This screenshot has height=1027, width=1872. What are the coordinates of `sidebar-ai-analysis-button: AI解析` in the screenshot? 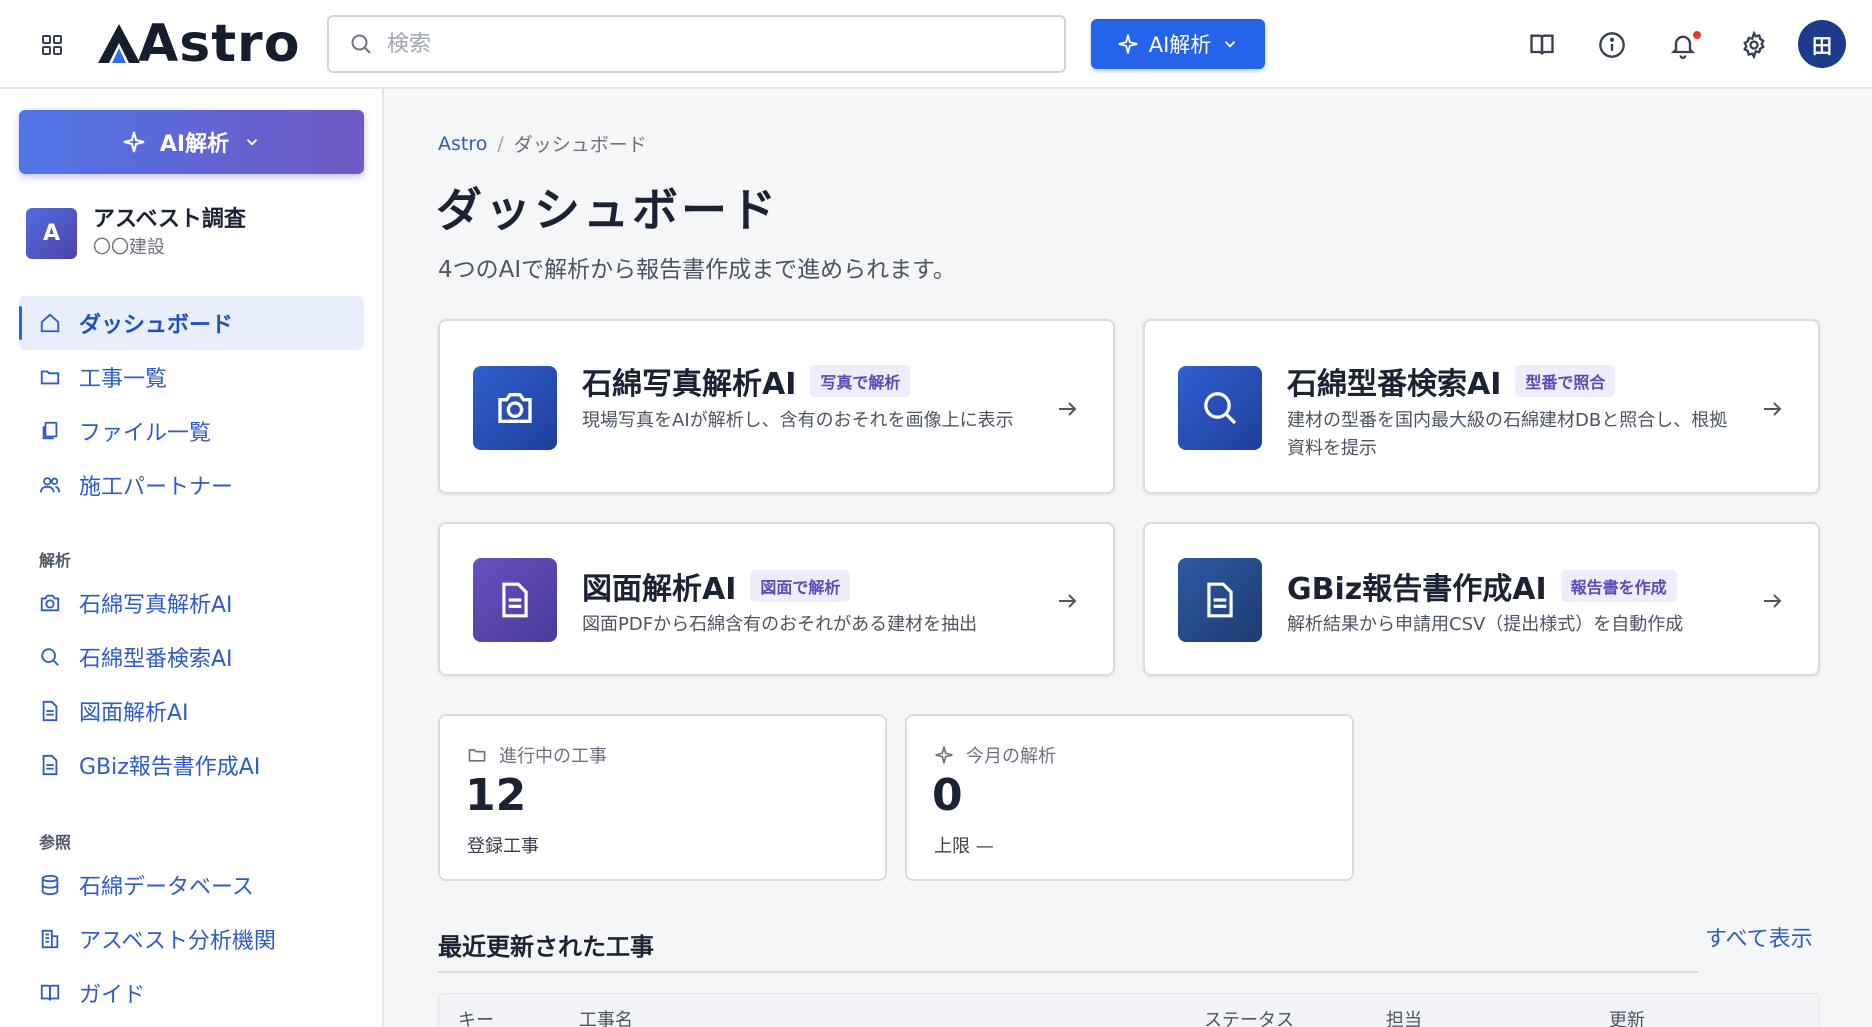 It's located at (191, 142).